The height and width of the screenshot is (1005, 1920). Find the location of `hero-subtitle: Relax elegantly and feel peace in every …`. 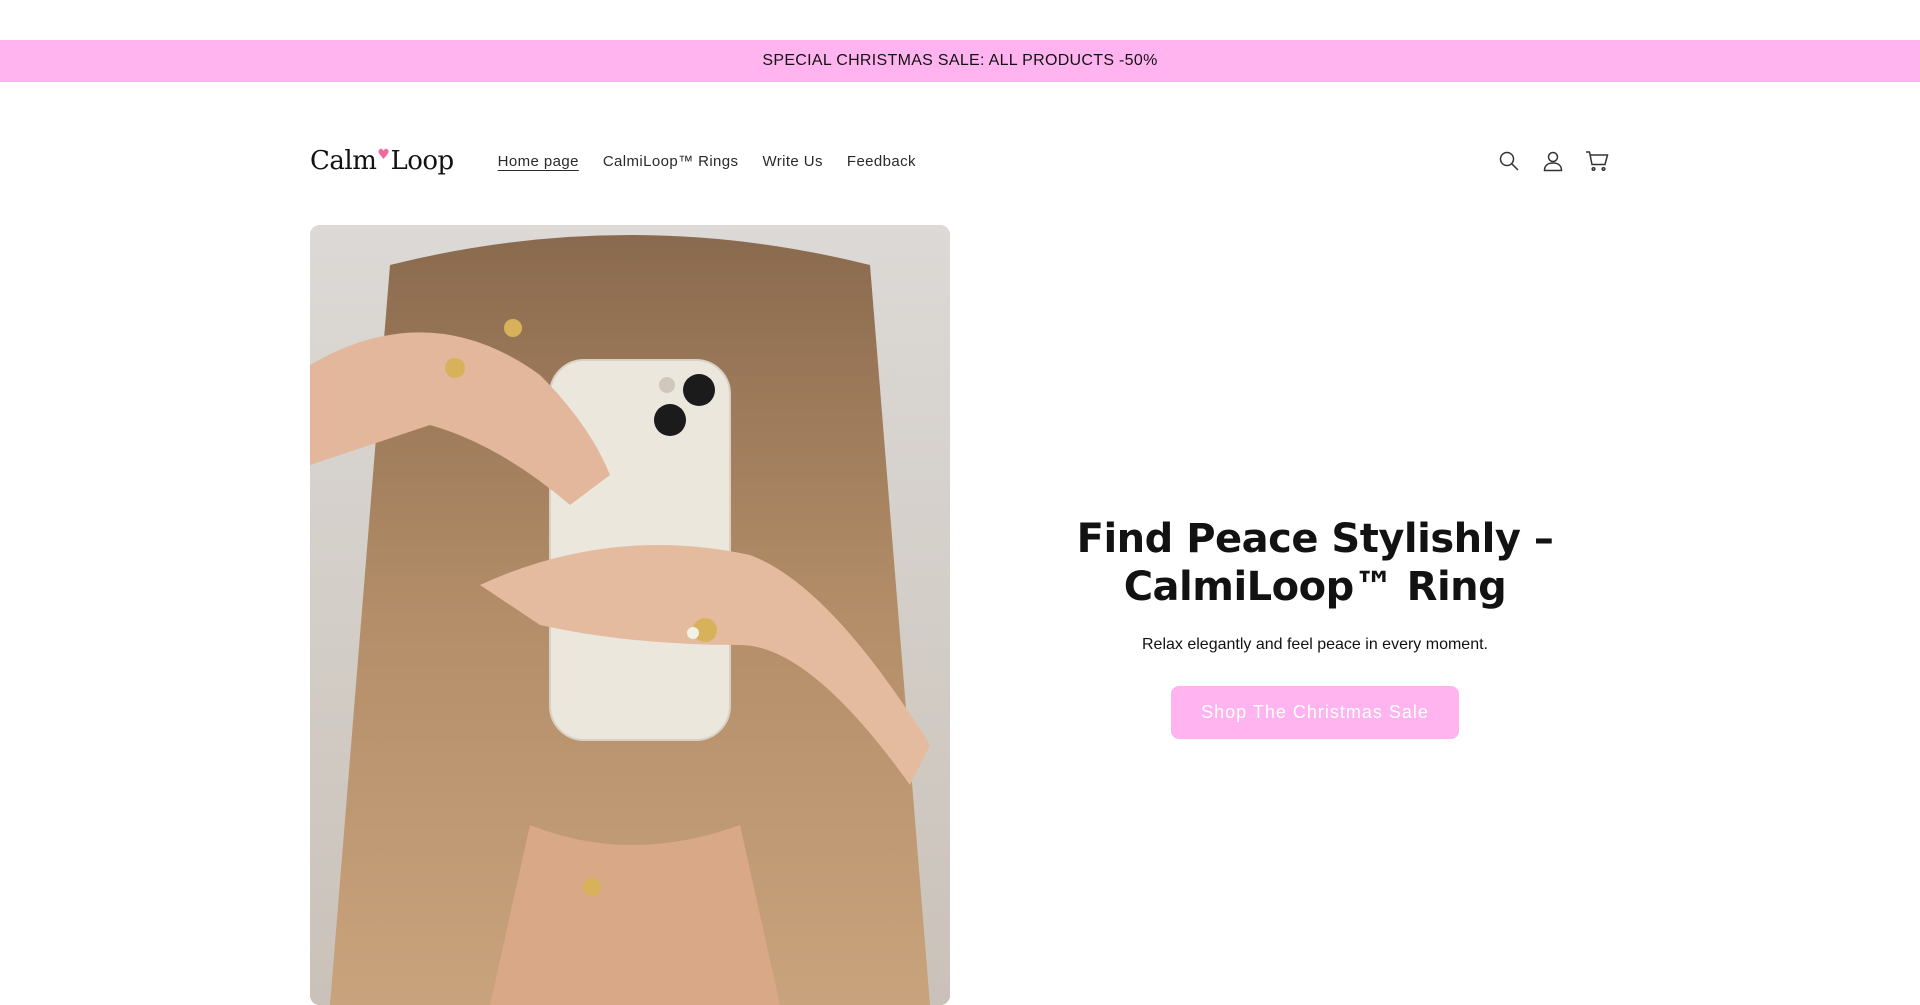

hero-subtitle: Relax elegantly and feel peace in every … is located at coordinates (1315, 644).